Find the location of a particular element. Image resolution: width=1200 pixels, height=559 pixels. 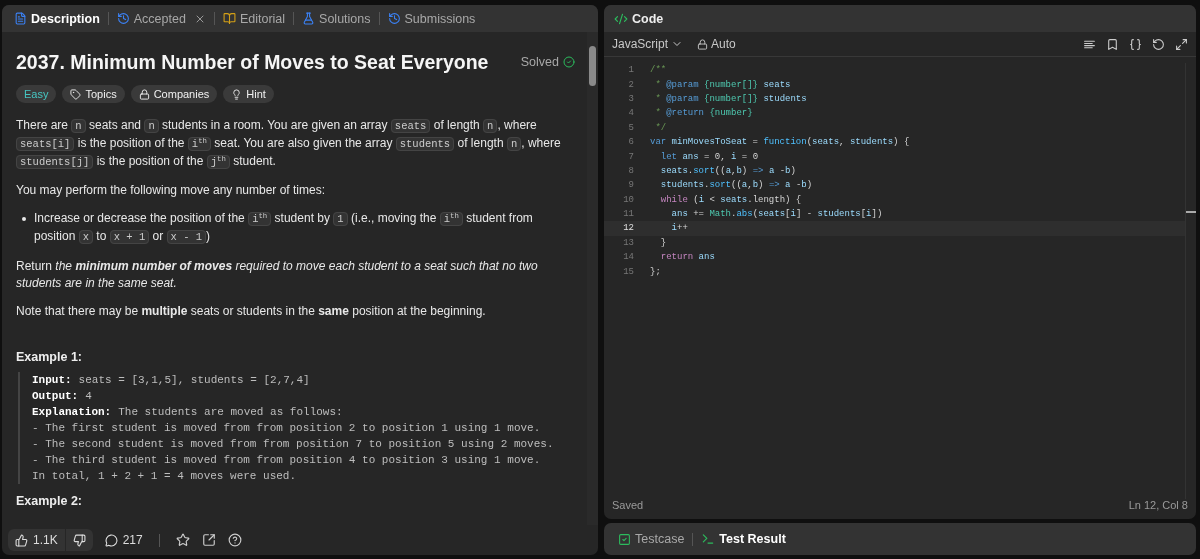

save-status: Saved is located at coordinates (628, 505).